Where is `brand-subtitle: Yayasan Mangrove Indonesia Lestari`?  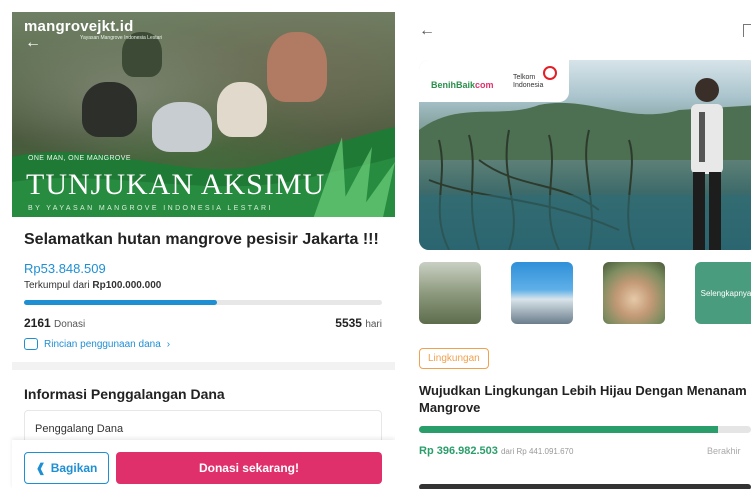 brand-subtitle: Yayasan Mangrove Indonesia Lestari is located at coordinates (121, 38).